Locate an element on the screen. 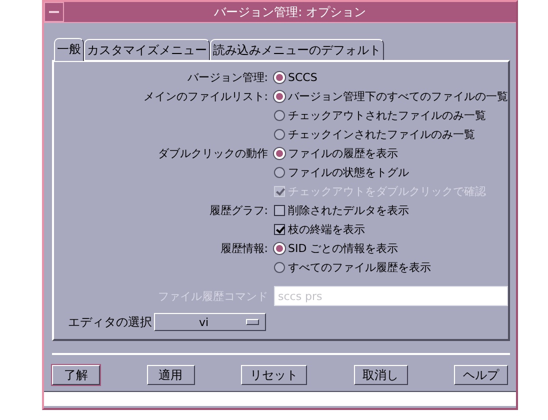  setting-label: 履歴情報: is located at coordinates (244, 248).